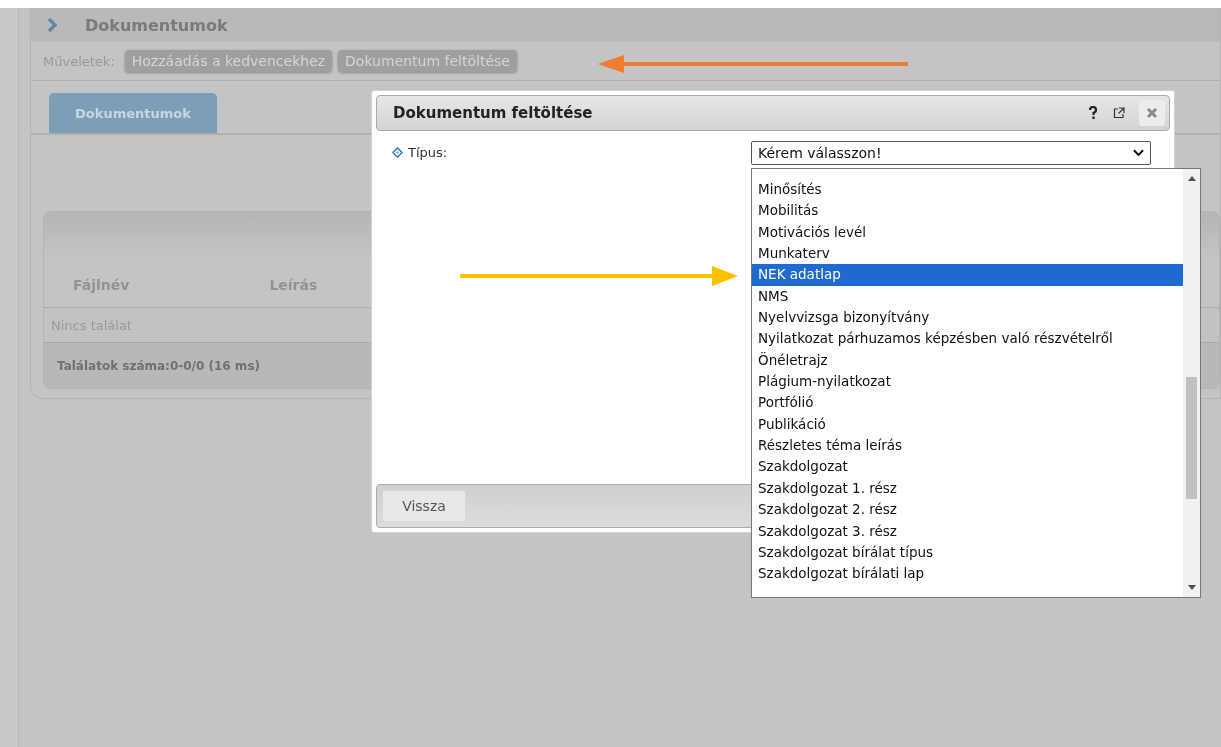 This screenshot has height=747, width=1221. Describe the element at coordinates (967, 339) in the screenshot. I see `dropdown-option: Nyilatkozat párhuzamos képzésben való részvételről` at that location.